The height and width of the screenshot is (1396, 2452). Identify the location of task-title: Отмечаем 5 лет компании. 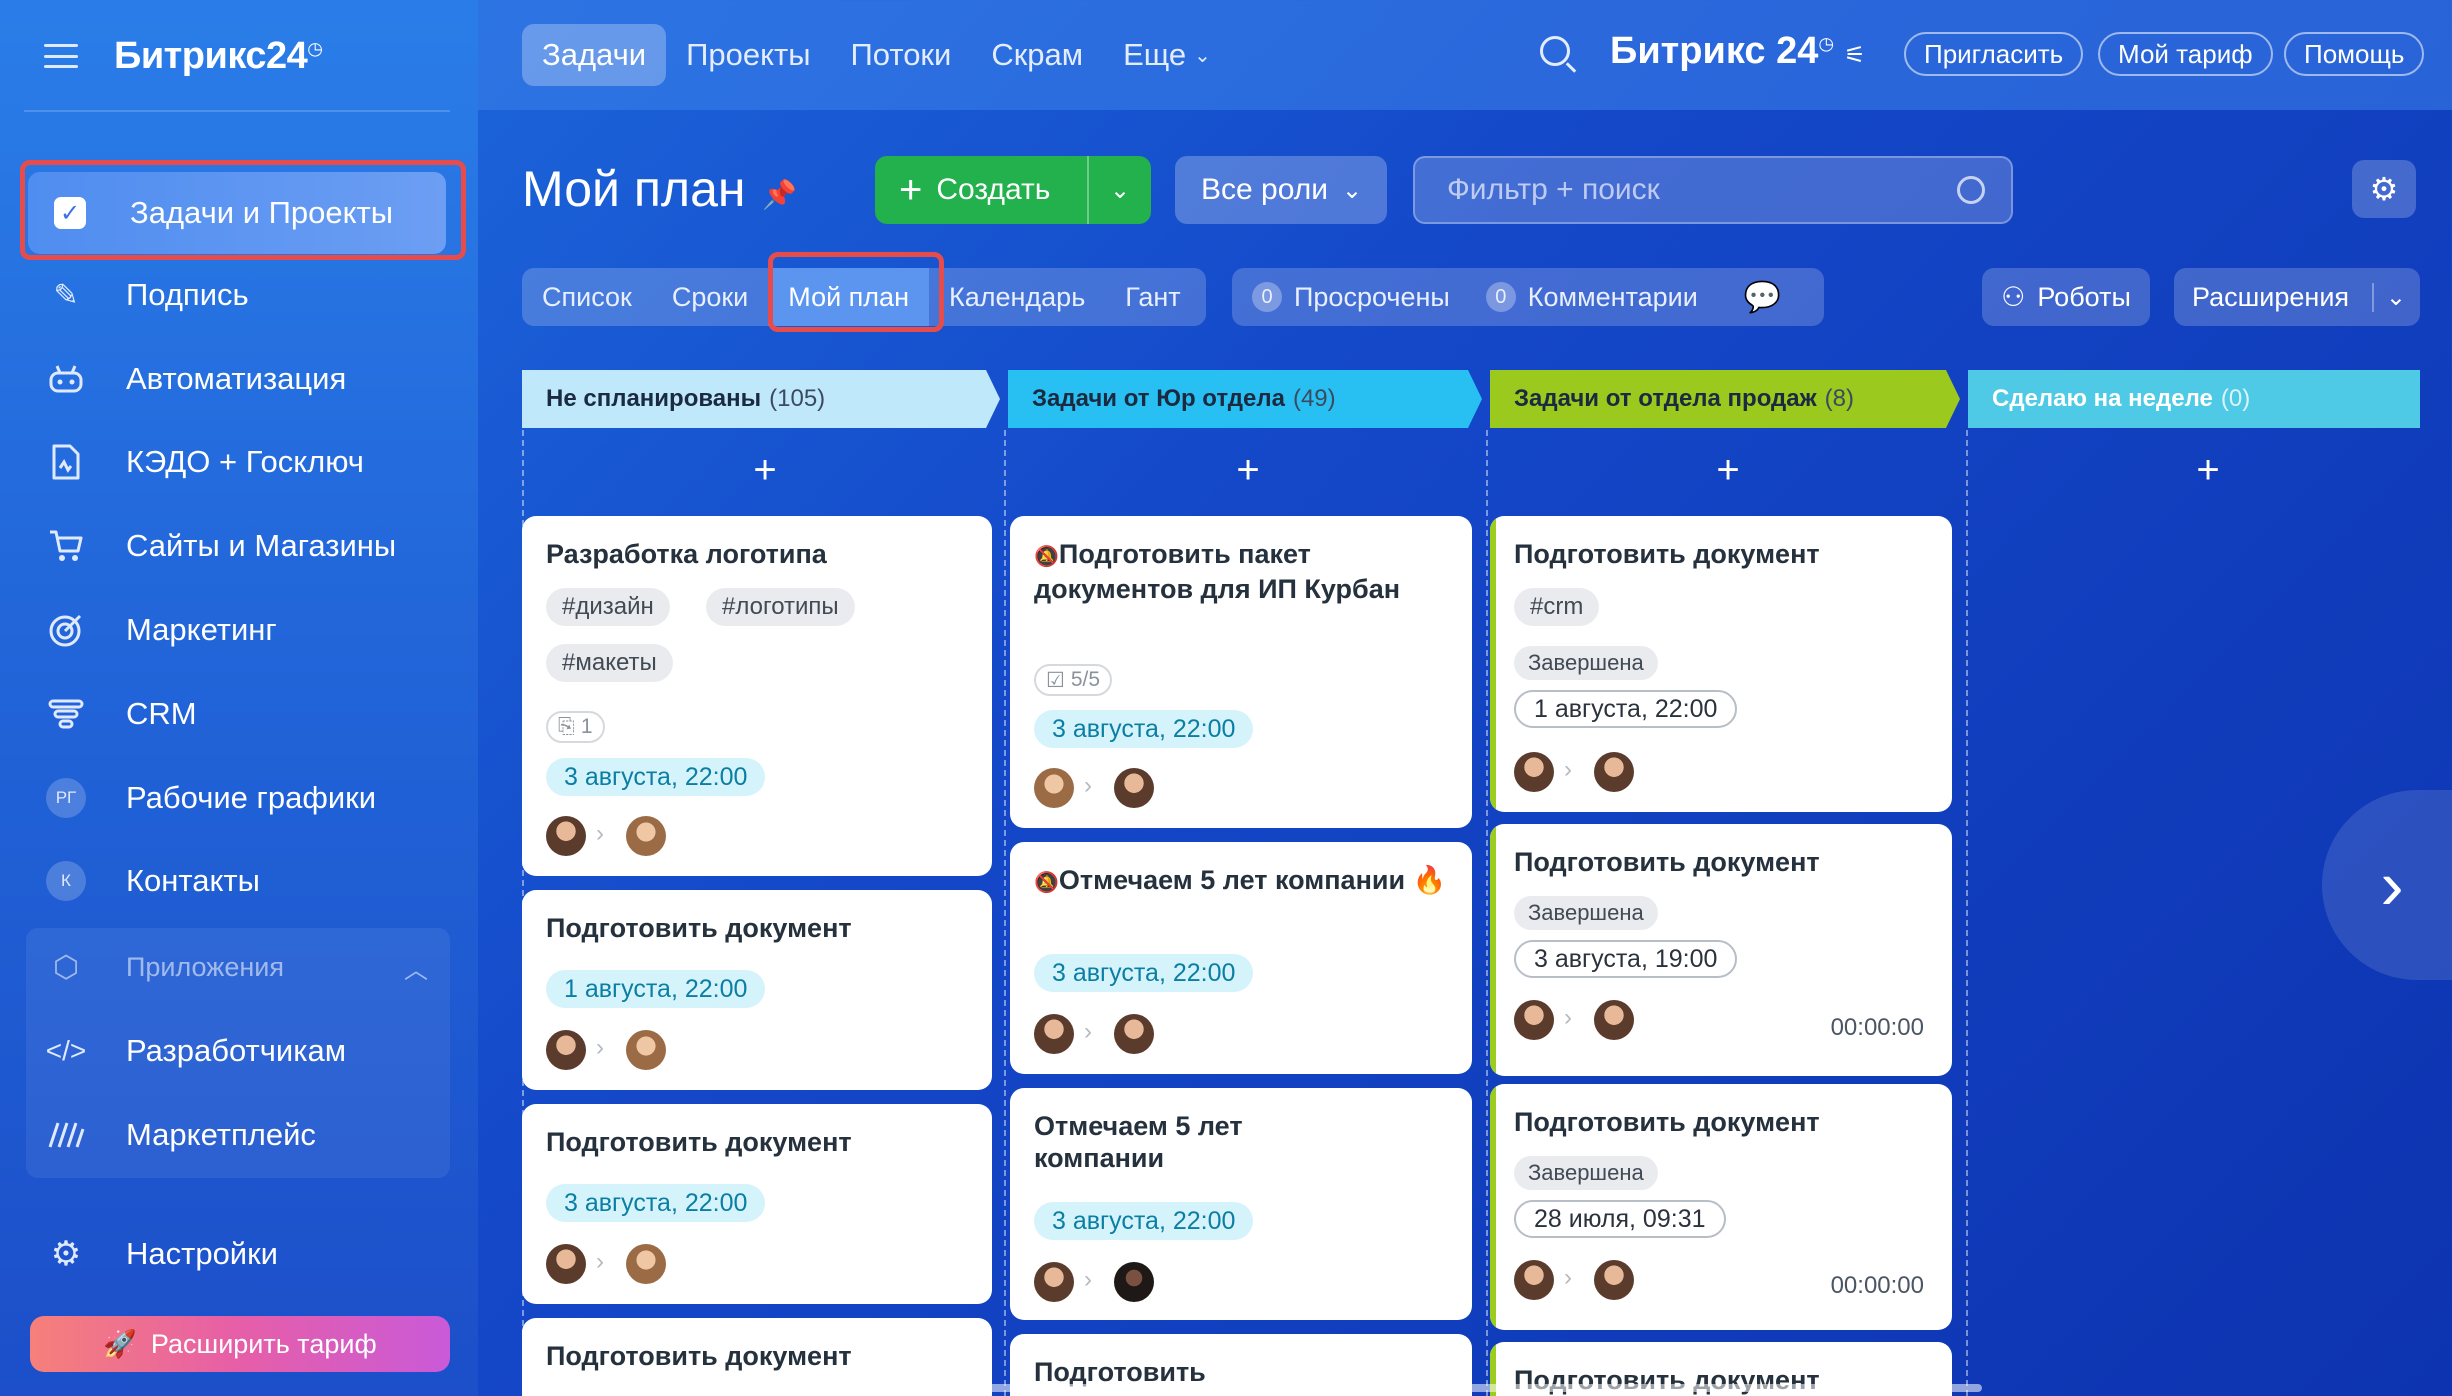
(1164, 1142).